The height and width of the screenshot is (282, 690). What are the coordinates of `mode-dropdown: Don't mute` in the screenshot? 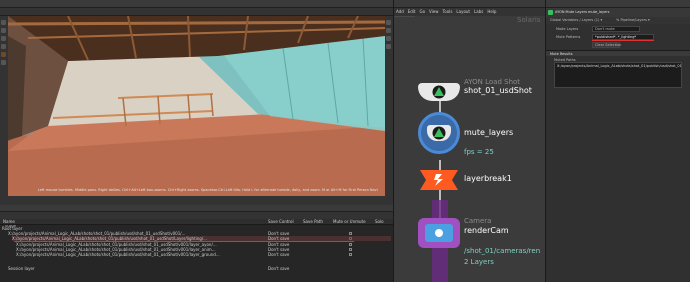 It's located at (616, 29).